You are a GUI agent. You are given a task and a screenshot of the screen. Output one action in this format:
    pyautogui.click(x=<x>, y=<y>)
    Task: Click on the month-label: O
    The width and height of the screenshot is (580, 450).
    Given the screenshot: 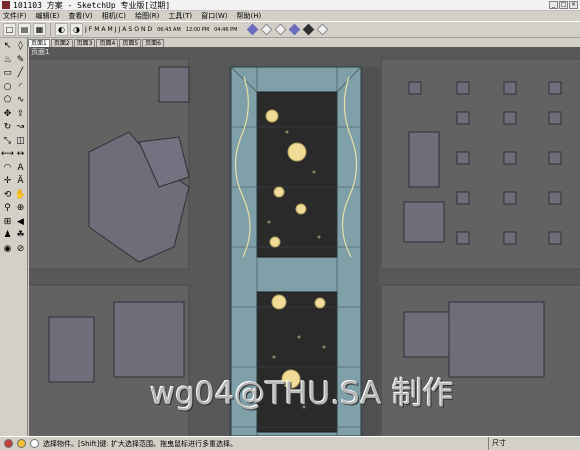 What is the action you would take?
    pyautogui.click(x=136, y=29)
    